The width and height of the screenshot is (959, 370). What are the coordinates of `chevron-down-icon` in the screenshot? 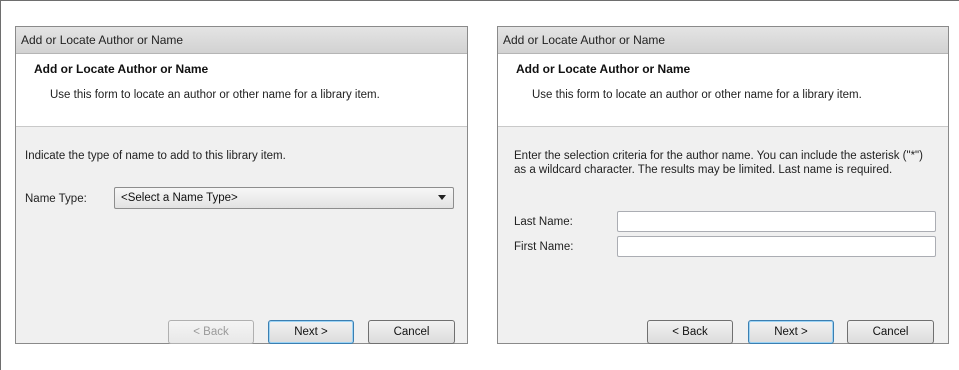 It's located at (442, 197).